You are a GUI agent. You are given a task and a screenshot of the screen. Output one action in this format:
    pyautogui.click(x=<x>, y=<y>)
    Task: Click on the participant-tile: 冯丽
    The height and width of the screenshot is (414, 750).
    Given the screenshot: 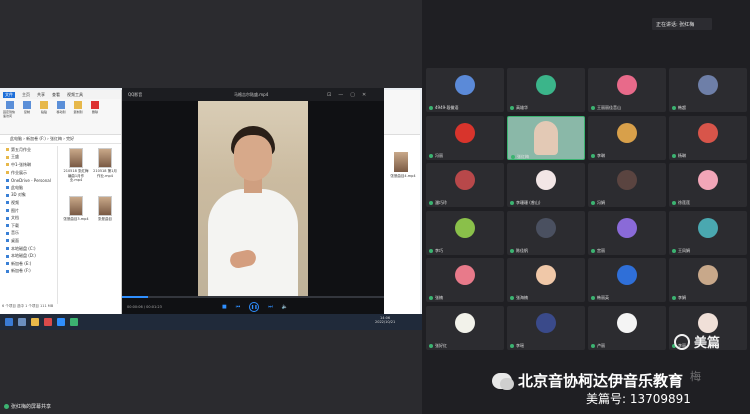 What is the action you would take?
    pyautogui.click(x=465, y=137)
    